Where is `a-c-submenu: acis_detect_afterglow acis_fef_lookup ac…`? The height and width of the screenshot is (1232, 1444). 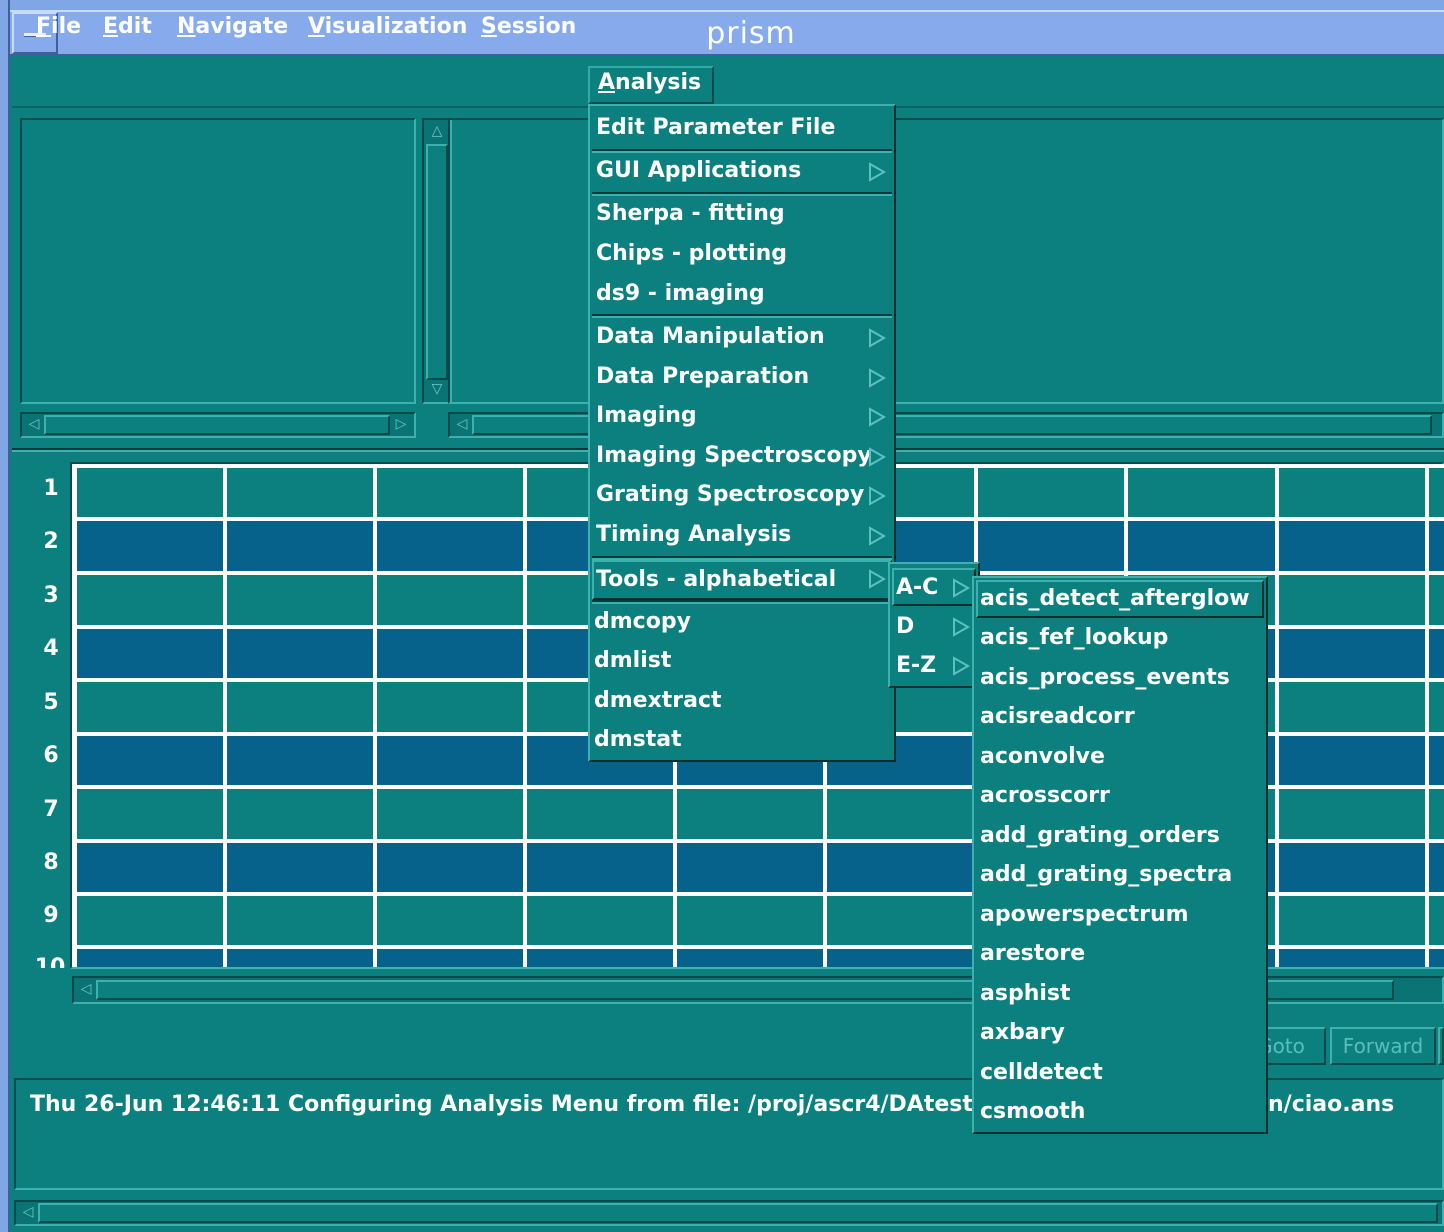
a-c-submenu: acis_detect_afterglow acis_fef_lookup ac… is located at coordinates (1120, 855).